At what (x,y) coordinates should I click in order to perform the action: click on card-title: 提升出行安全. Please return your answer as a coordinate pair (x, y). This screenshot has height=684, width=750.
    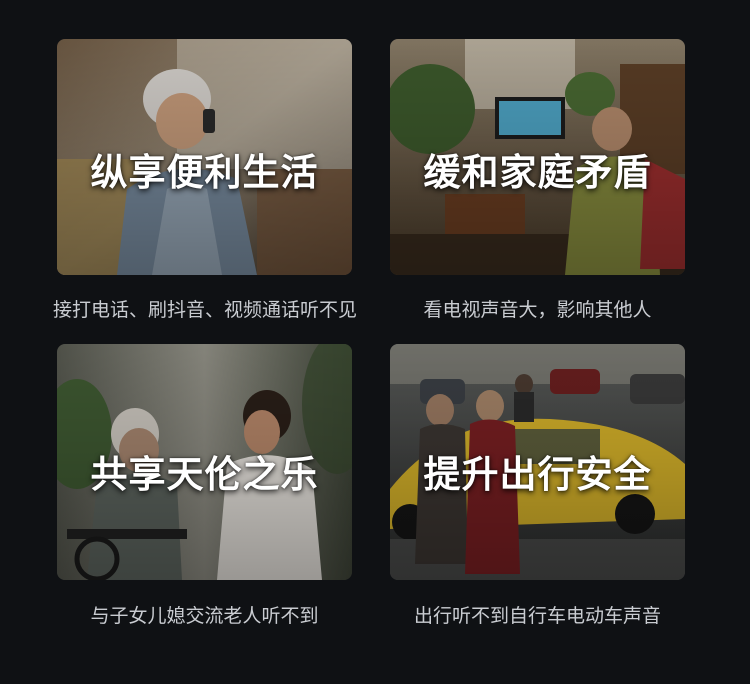
    Looking at the image, I should click on (537, 474).